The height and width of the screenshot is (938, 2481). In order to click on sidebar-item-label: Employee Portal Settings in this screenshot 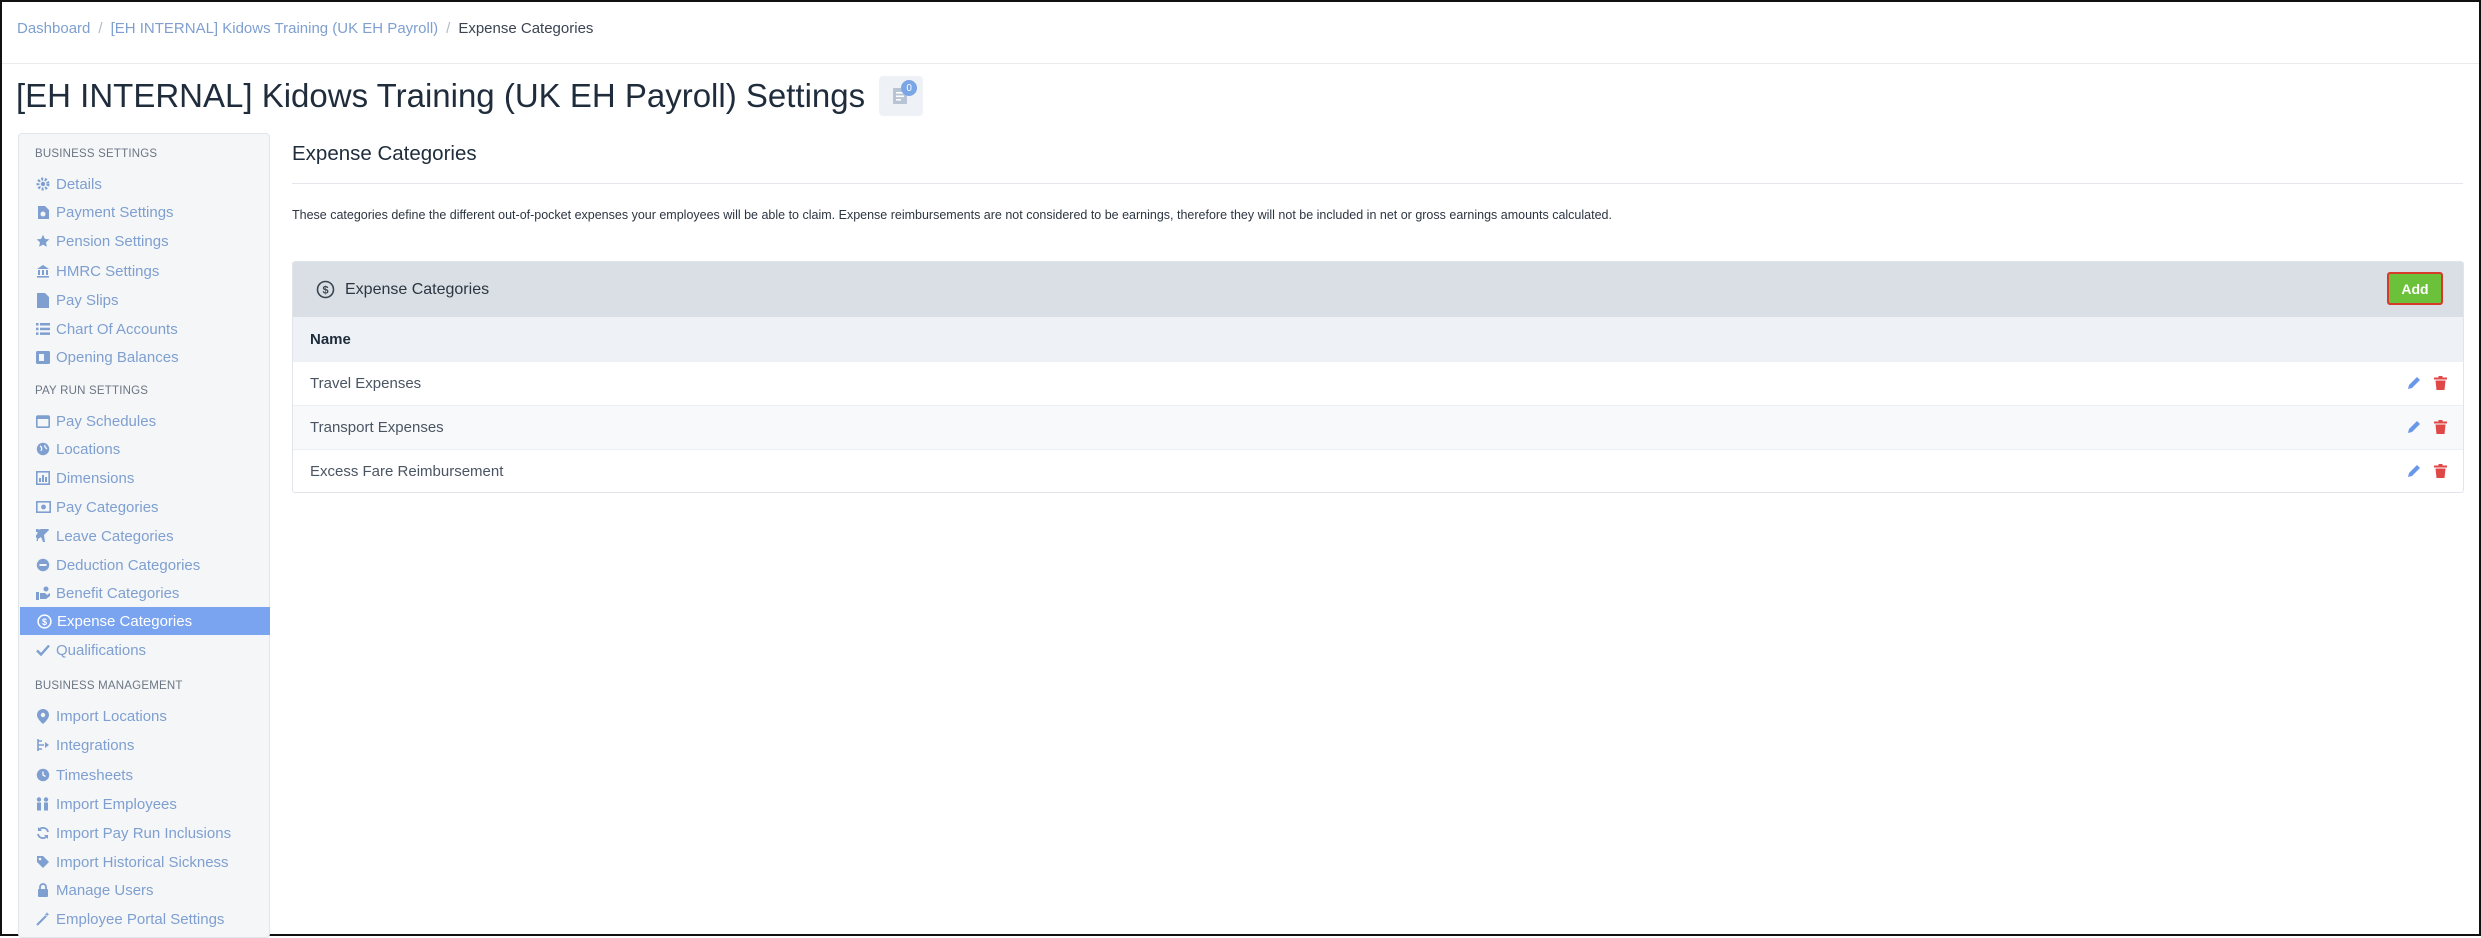, I will do `click(140, 919)`.